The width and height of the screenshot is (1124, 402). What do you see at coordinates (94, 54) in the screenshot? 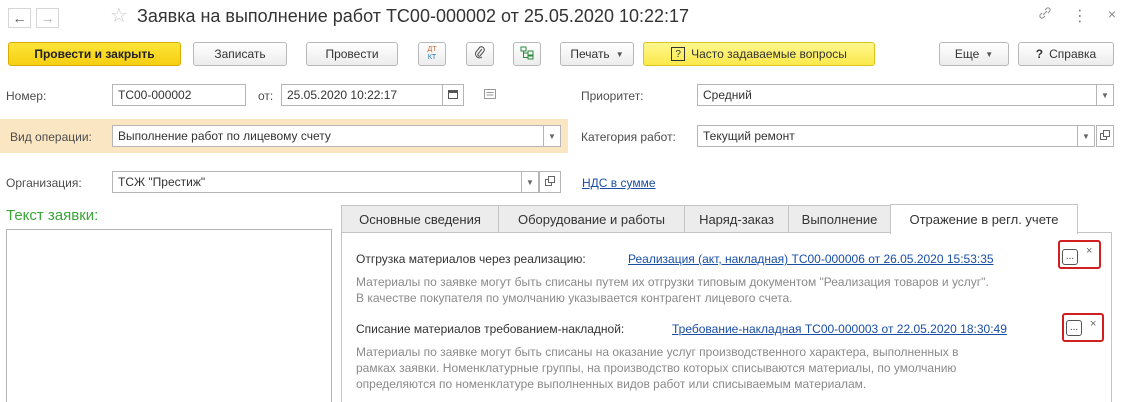
I see `post-and-close-button: Провести и закрыть` at bounding box center [94, 54].